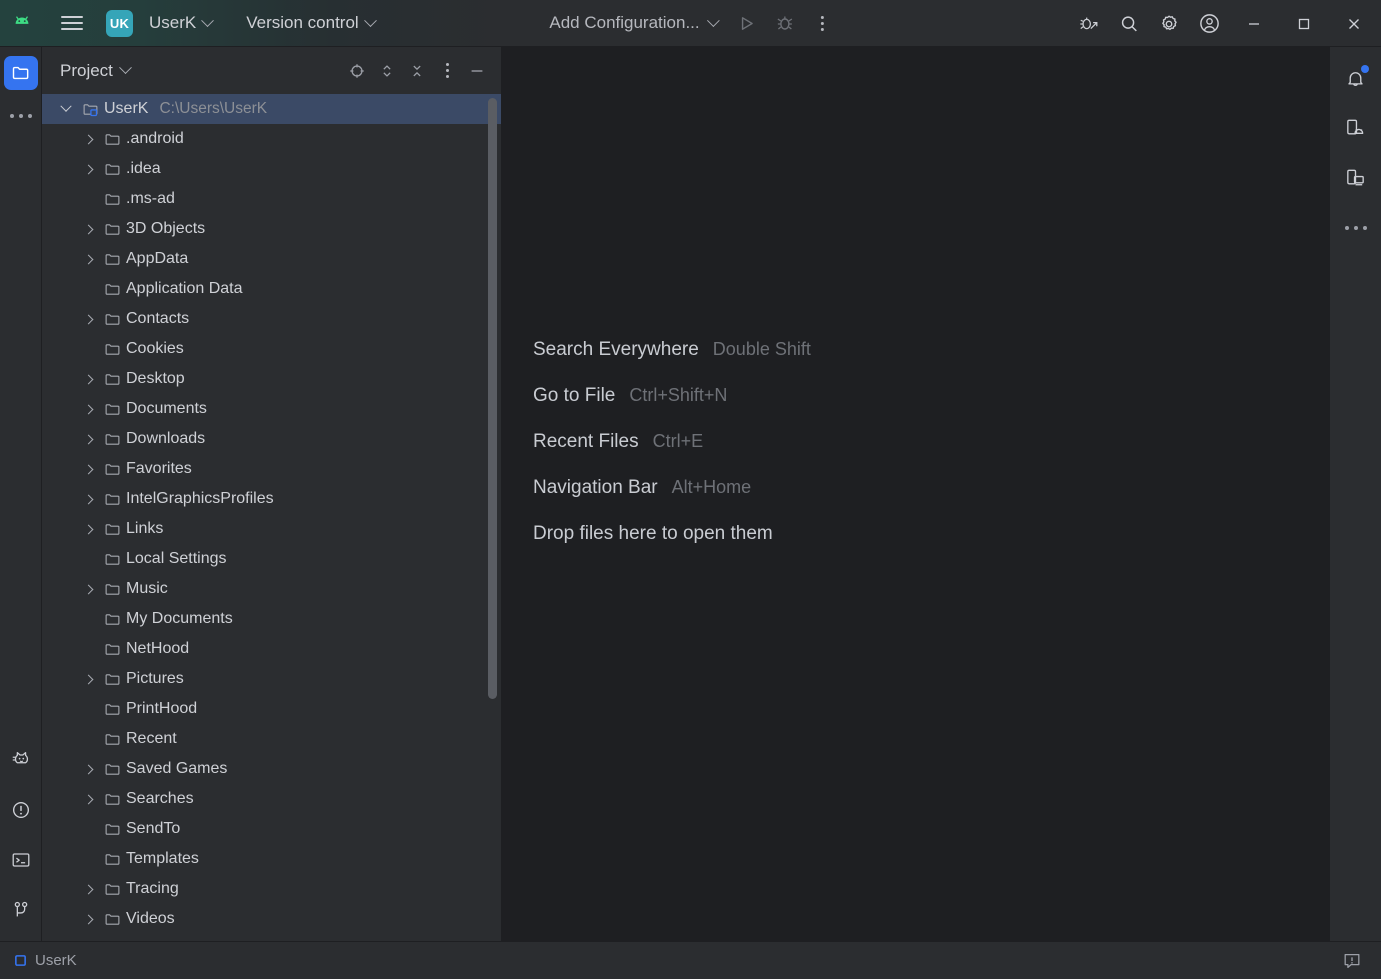 The height and width of the screenshot is (979, 1381). I want to click on empty-state-action: Navigation Bar Alt+Home, so click(672, 488).